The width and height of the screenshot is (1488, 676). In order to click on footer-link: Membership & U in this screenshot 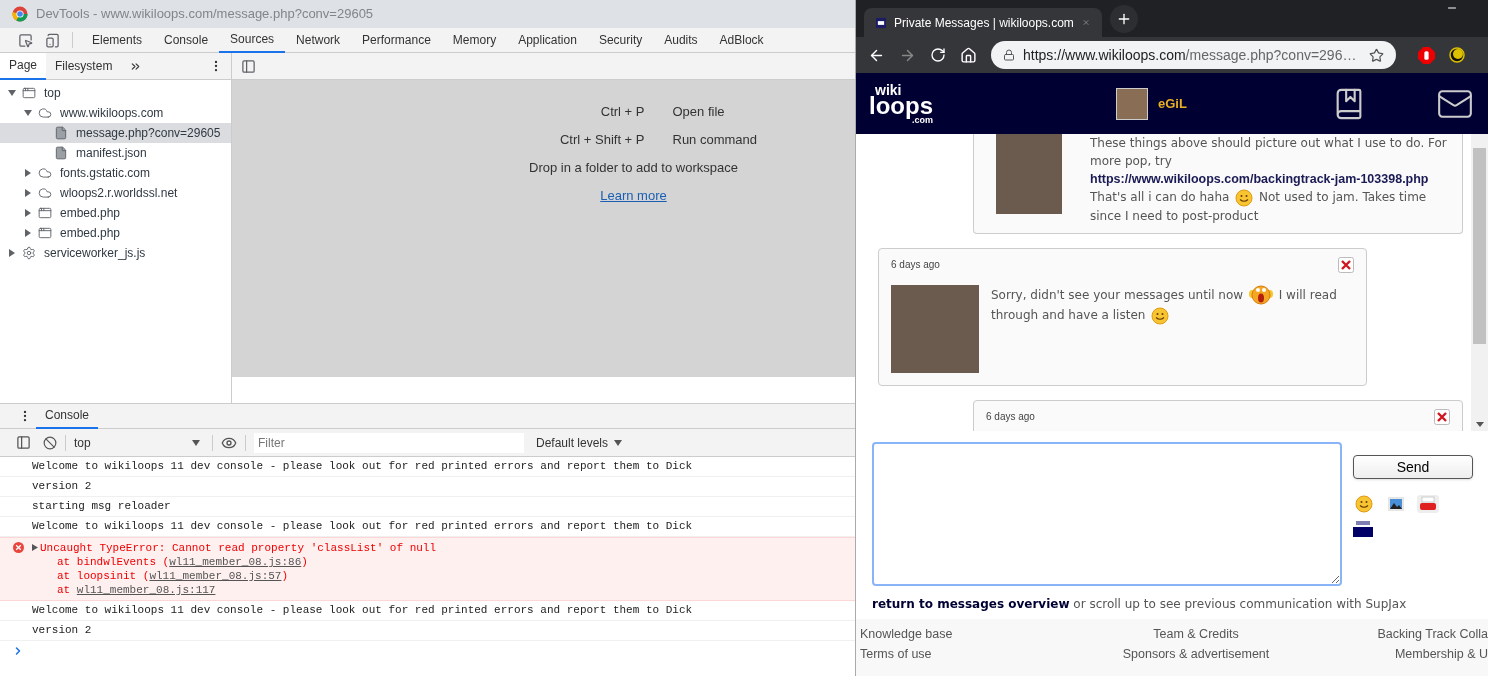, I will do `click(1441, 655)`.